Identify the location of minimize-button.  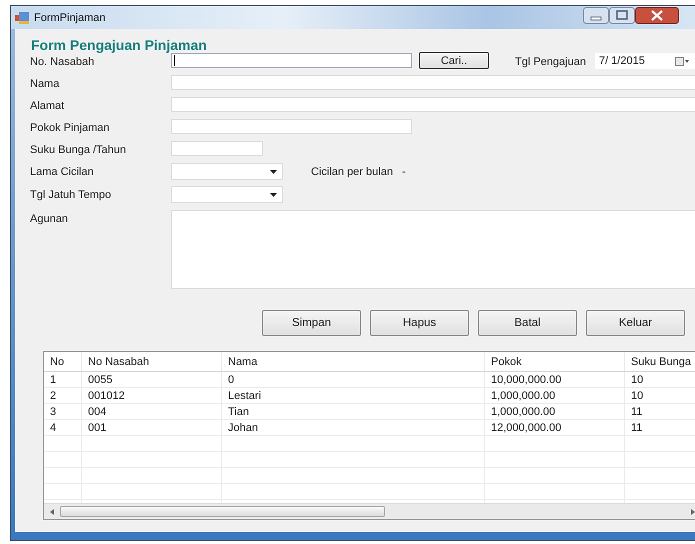
(596, 15).